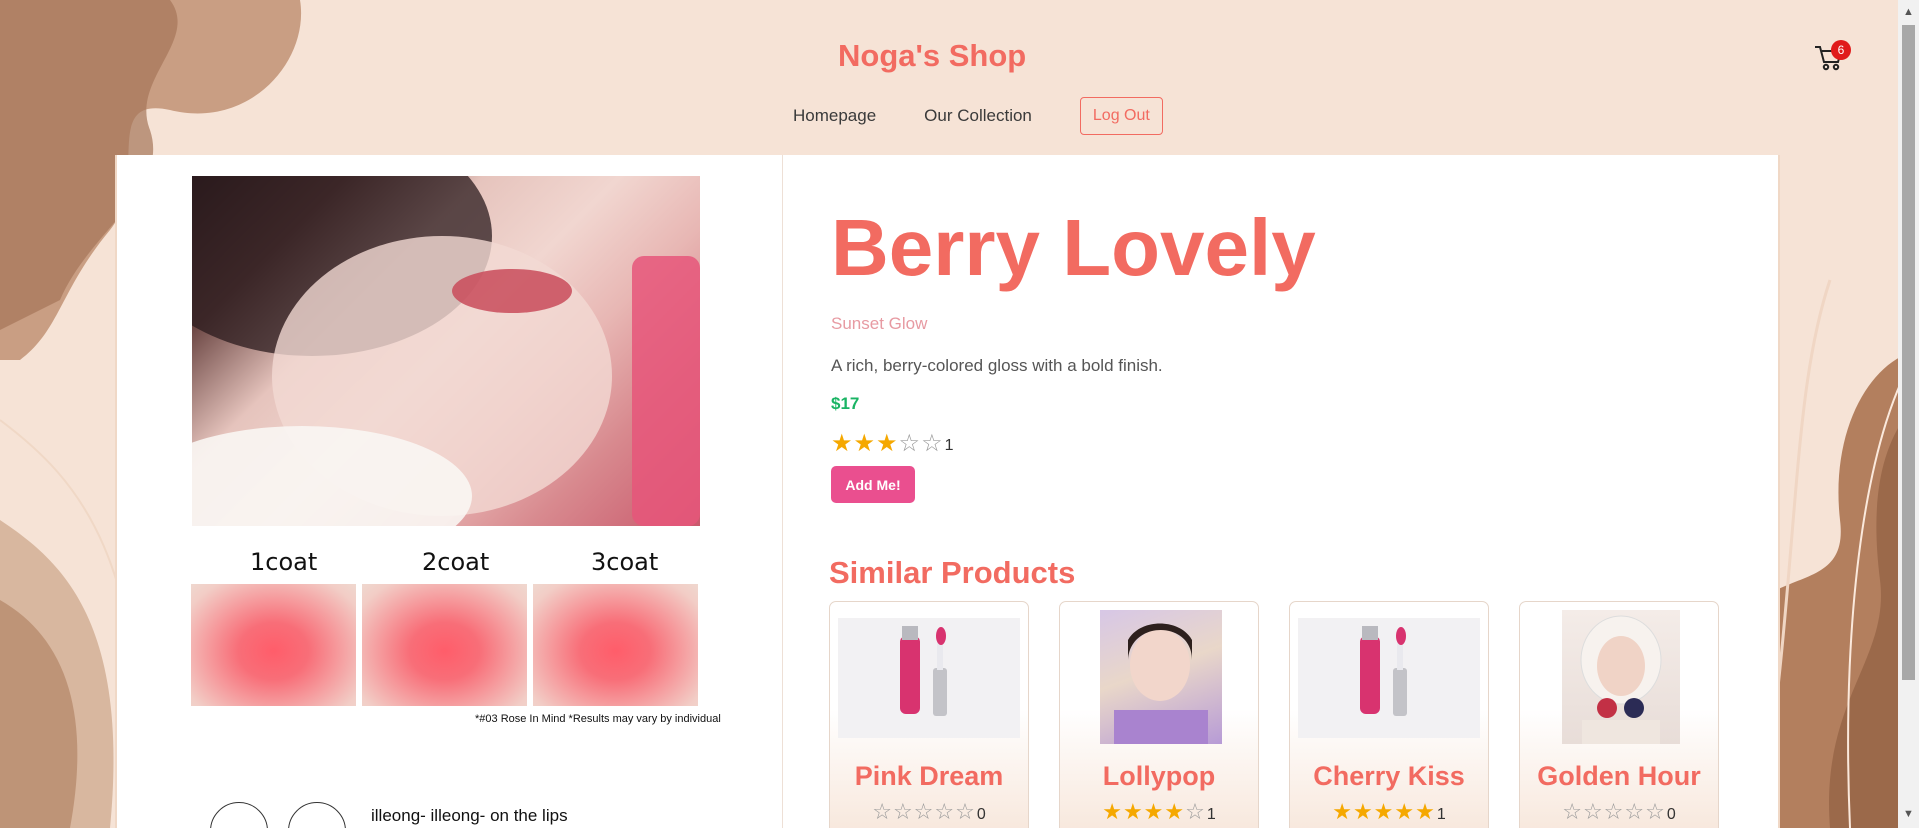  I want to click on similar-product-card: Pink Dream ☆ ☆ ☆ ☆ ☆ 0, so click(929, 714).